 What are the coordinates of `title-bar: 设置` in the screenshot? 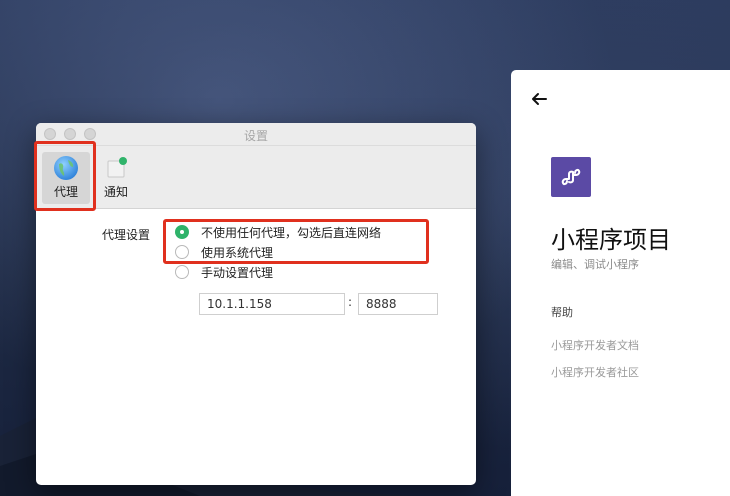 It's located at (256, 134).